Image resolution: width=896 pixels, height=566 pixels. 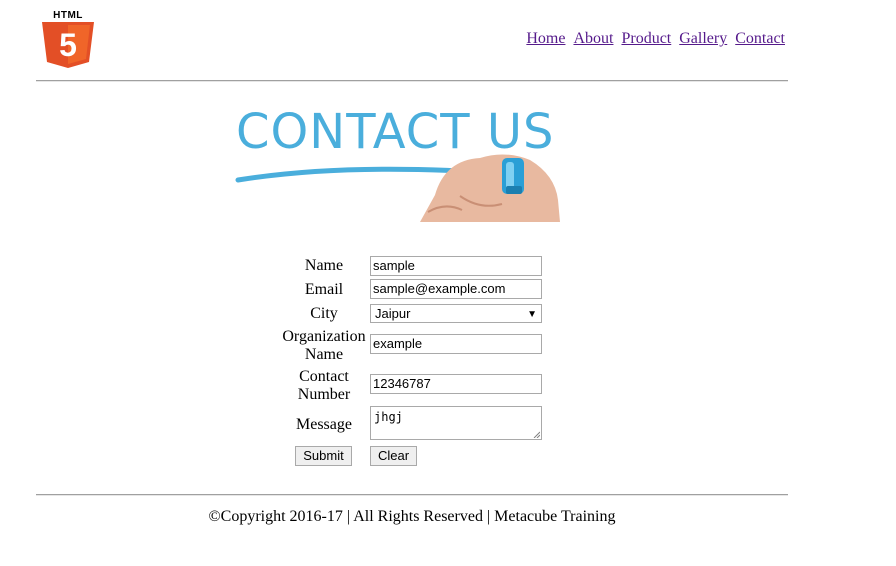 What do you see at coordinates (395, 132) in the screenshot?
I see `banner-title: CONTACT US` at bounding box center [395, 132].